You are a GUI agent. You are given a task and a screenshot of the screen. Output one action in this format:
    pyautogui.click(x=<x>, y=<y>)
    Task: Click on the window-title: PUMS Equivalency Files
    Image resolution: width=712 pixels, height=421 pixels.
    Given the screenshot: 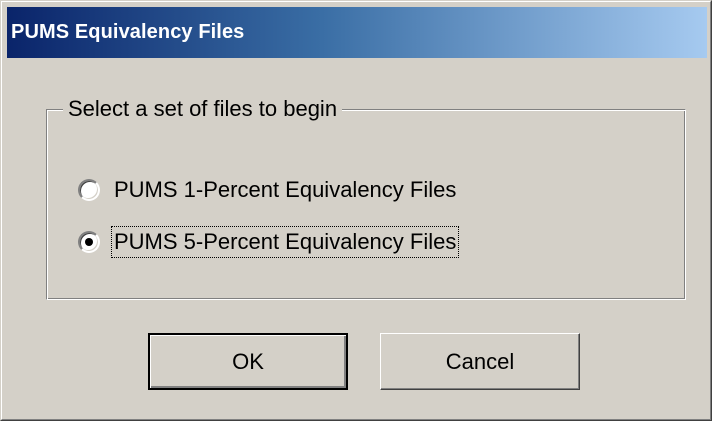 What is the action you would take?
    pyautogui.click(x=128, y=32)
    